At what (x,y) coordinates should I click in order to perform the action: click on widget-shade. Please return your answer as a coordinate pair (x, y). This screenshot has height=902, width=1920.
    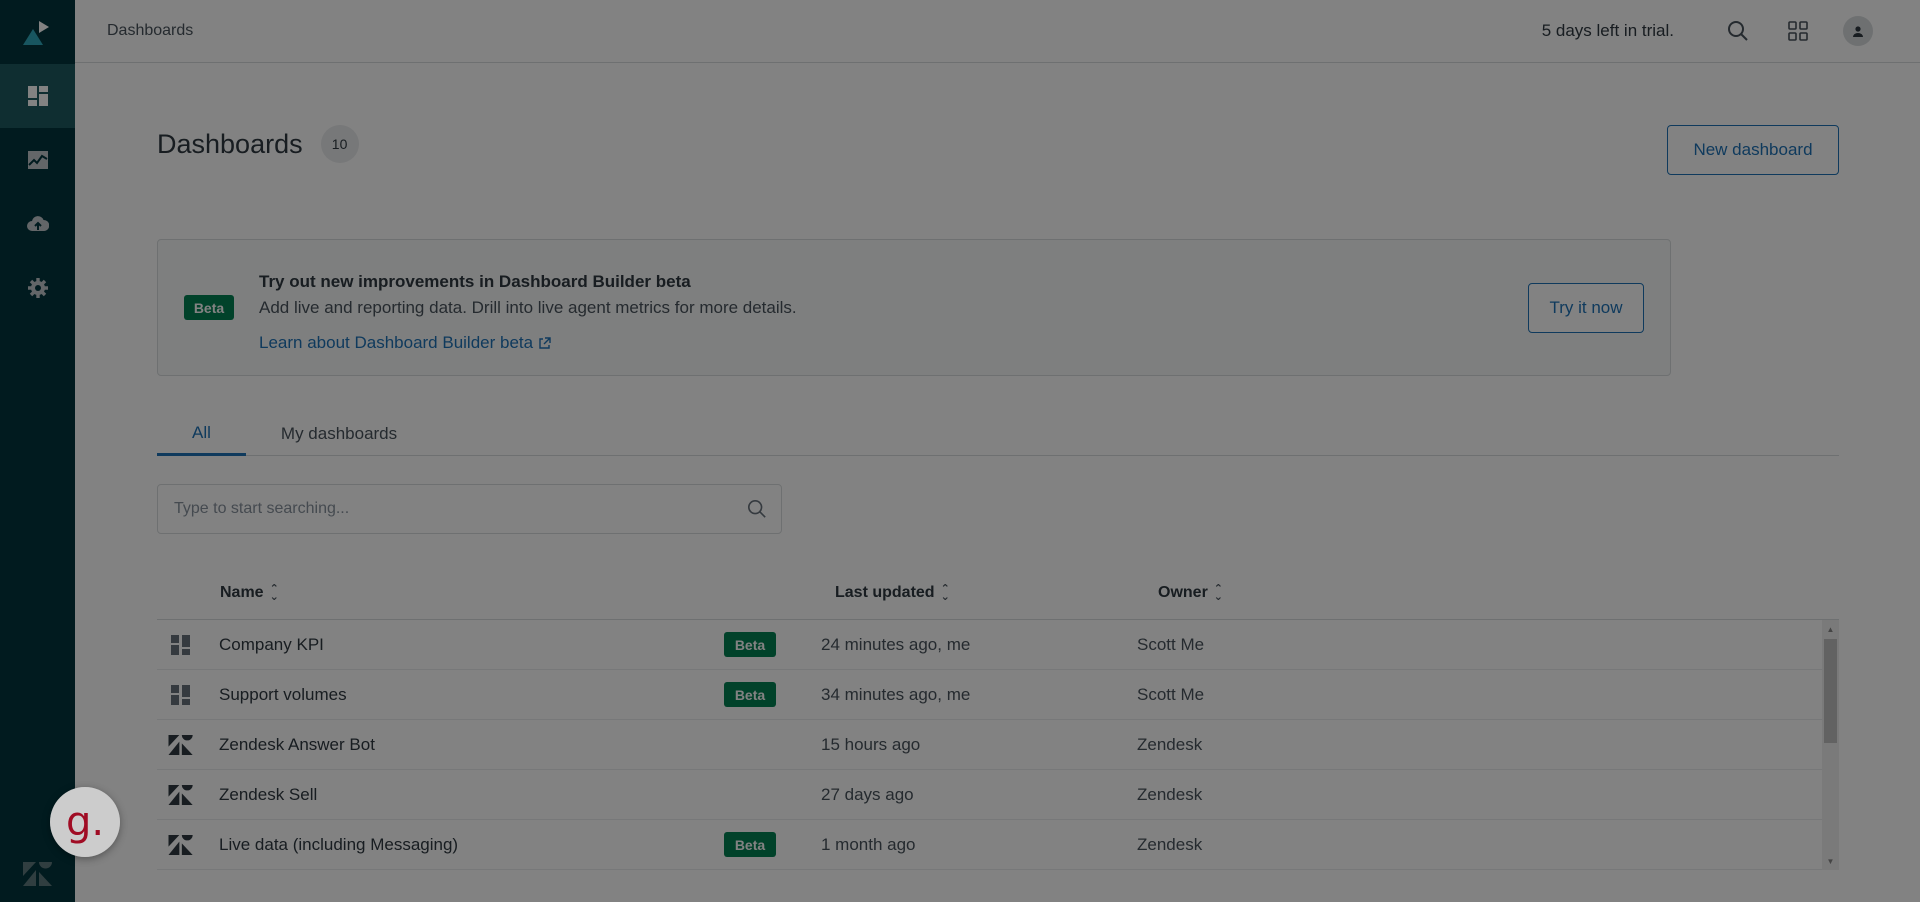
    Looking at the image, I should click on (85, 822).